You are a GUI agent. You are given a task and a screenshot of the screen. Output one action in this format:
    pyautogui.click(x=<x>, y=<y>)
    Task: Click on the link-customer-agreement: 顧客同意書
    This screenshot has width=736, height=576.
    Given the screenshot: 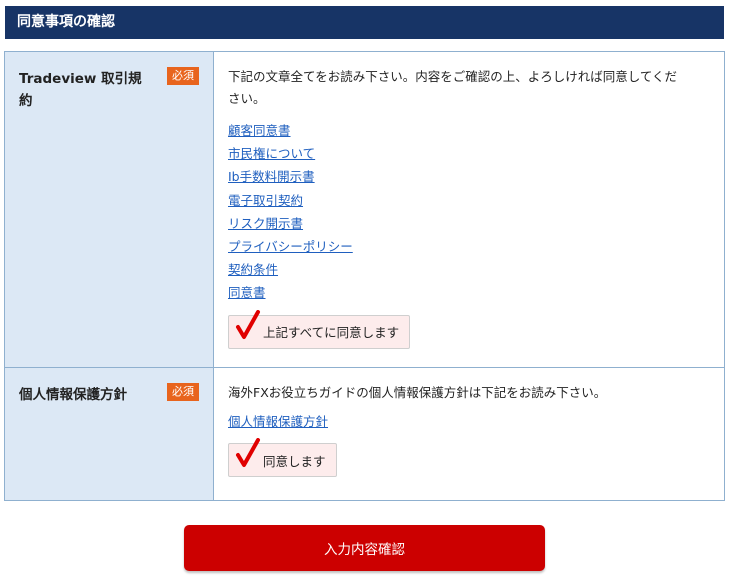 What is the action you would take?
    pyautogui.click(x=469, y=130)
    